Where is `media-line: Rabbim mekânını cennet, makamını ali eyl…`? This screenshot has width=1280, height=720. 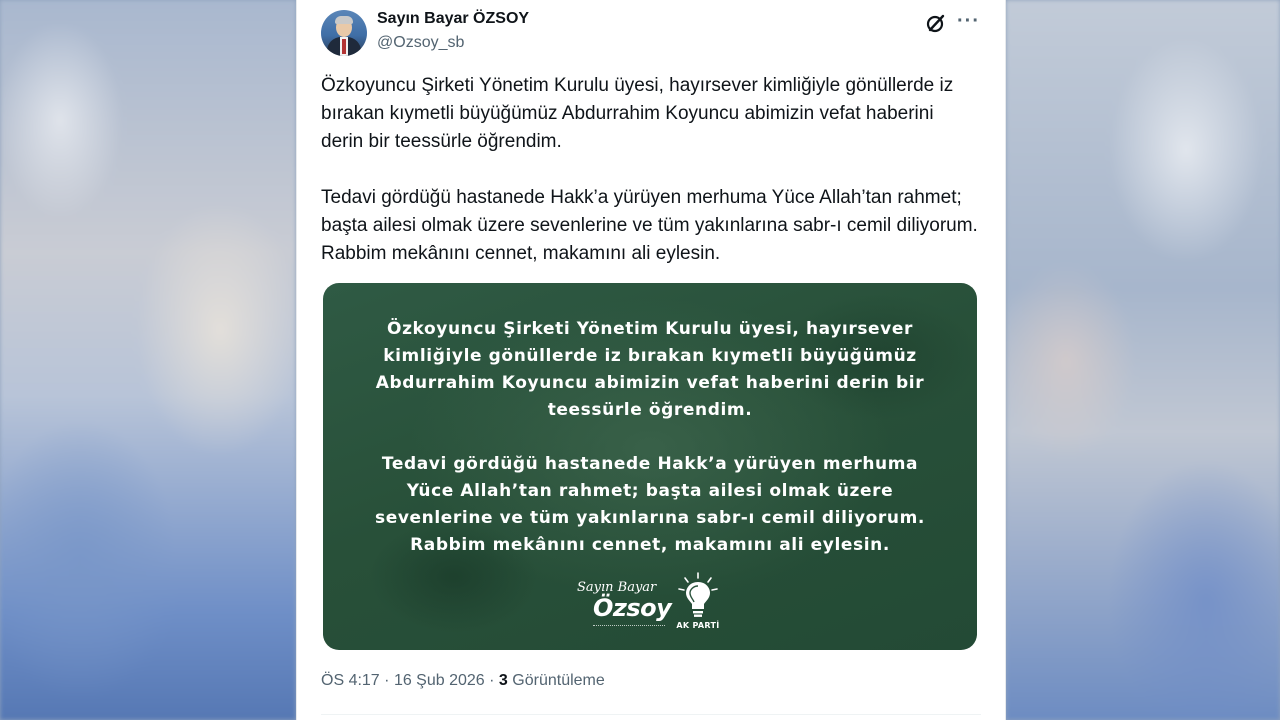
media-line: Rabbim mekânını cennet, makamını ali eyl… is located at coordinates (650, 545).